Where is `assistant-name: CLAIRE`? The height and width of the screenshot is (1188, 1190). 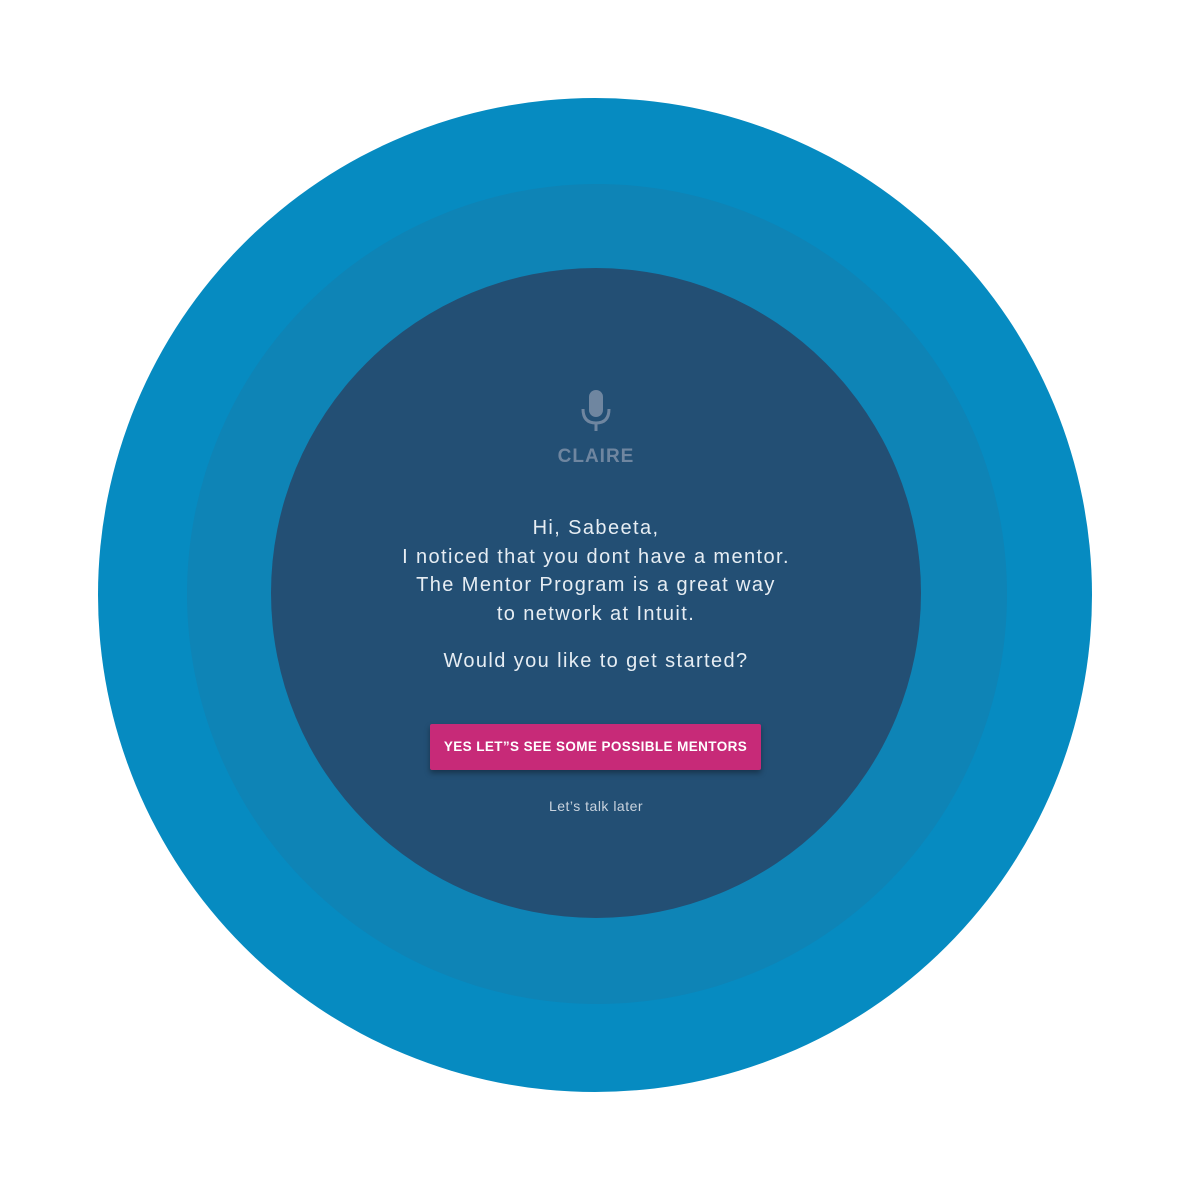
assistant-name: CLAIRE is located at coordinates (596, 456).